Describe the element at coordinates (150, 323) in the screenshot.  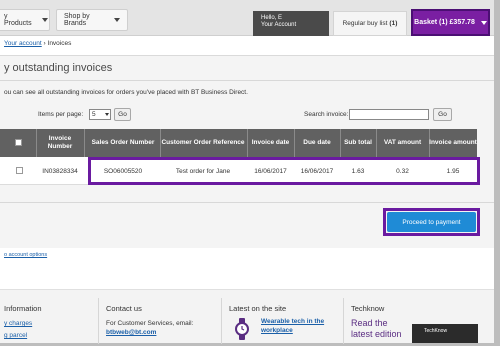
I see `footer-contact-text: For Customer Services, email:` at that location.